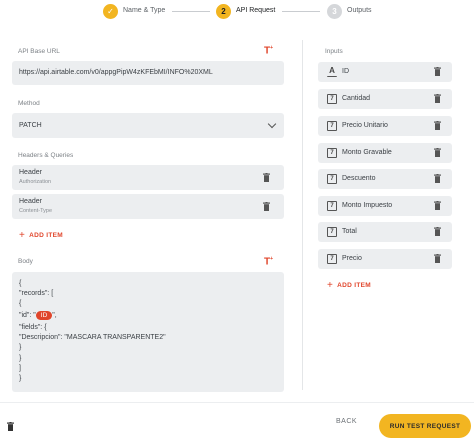  What do you see at coordinates (39, 51) in the screenshot?
I see `api-base-url-label: API Base URL` at bounding box center [39, 51].